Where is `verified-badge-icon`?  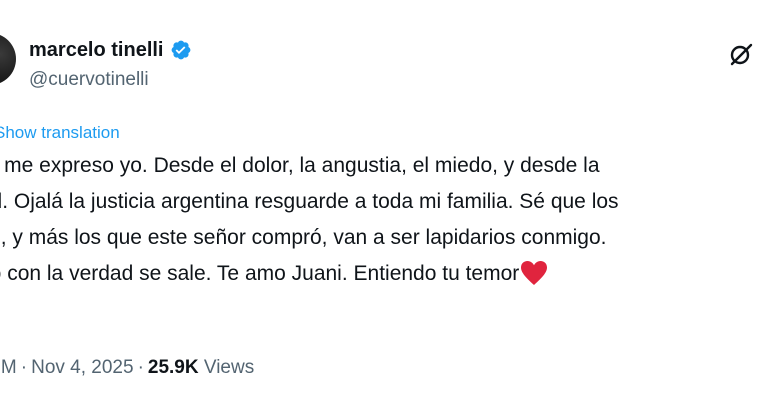
verified-badge-icon is located at coordinates (181, 50).